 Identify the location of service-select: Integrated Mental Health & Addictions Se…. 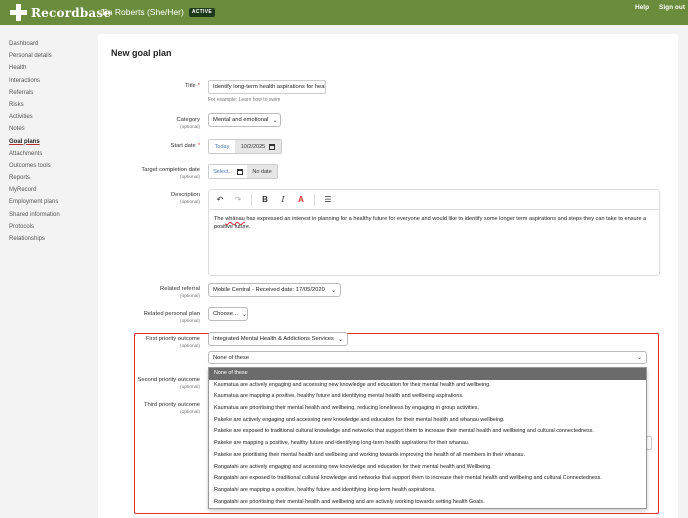
(278, 339).